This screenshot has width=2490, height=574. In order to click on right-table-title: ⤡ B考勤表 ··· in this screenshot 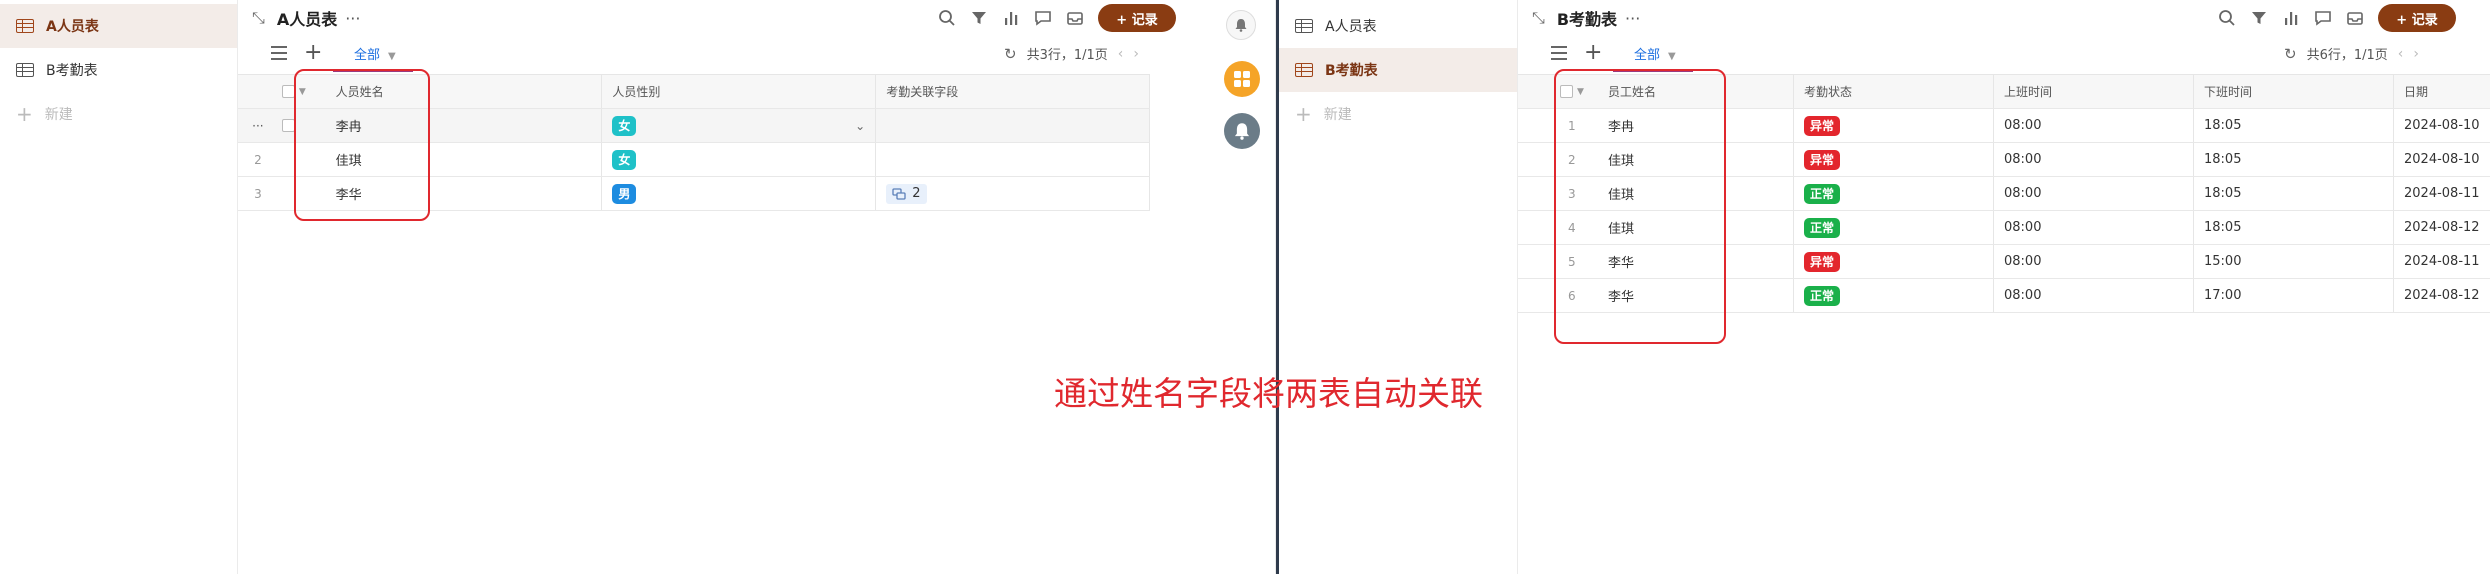, I will do `click(1586, 18)`.